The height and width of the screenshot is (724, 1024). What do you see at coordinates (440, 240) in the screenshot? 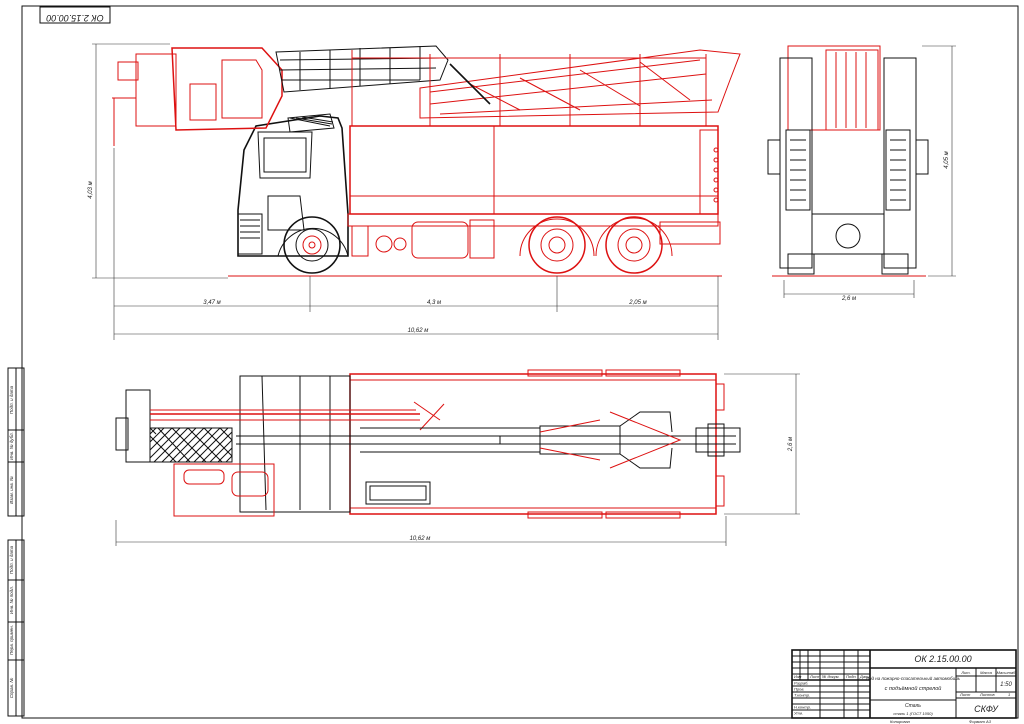
I see `fuel-tank` at bounding box center [440, 240].